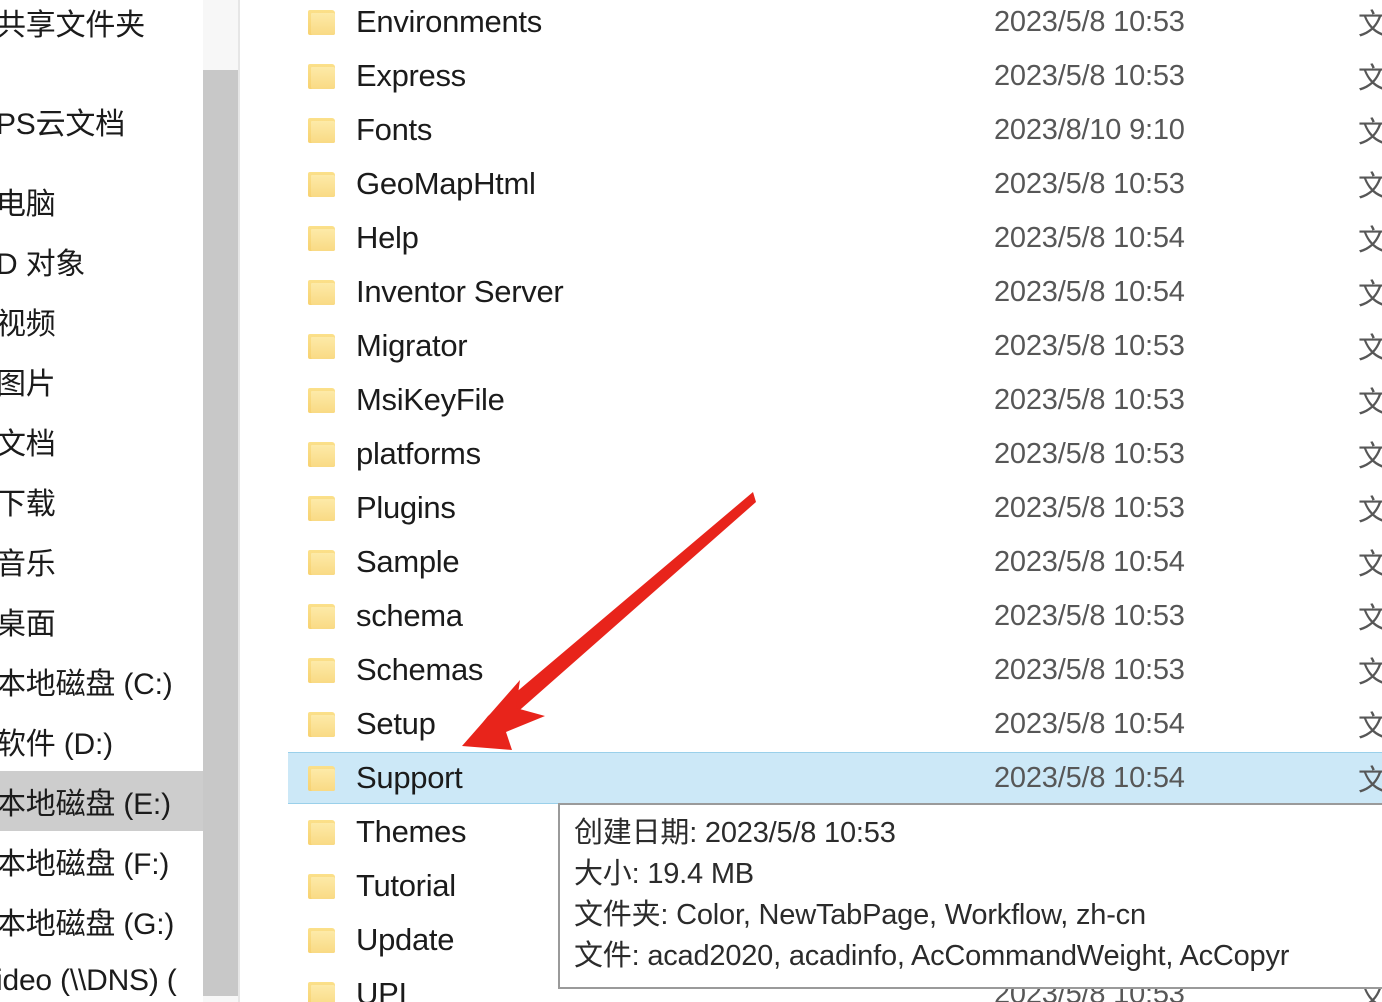  What do you see at coordinates (28, 324) in the screenshot?
I see `nav-item-label: 视频` at bounding box center [28, 324].